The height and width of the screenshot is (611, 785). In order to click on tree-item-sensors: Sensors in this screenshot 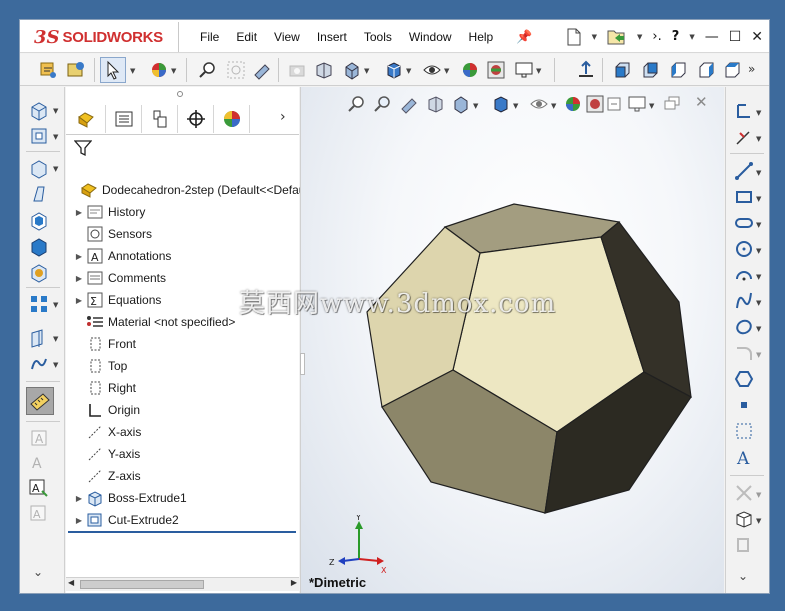, I will do `click(112, 234)`.